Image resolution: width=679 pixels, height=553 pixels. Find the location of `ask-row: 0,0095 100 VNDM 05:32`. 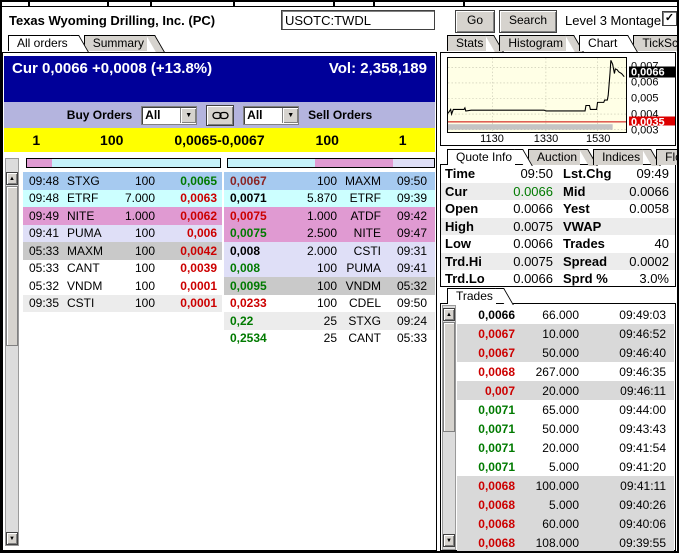

ask-row: 0,0095 100 VNDM 05:32 is located at coordinates (329, 286).